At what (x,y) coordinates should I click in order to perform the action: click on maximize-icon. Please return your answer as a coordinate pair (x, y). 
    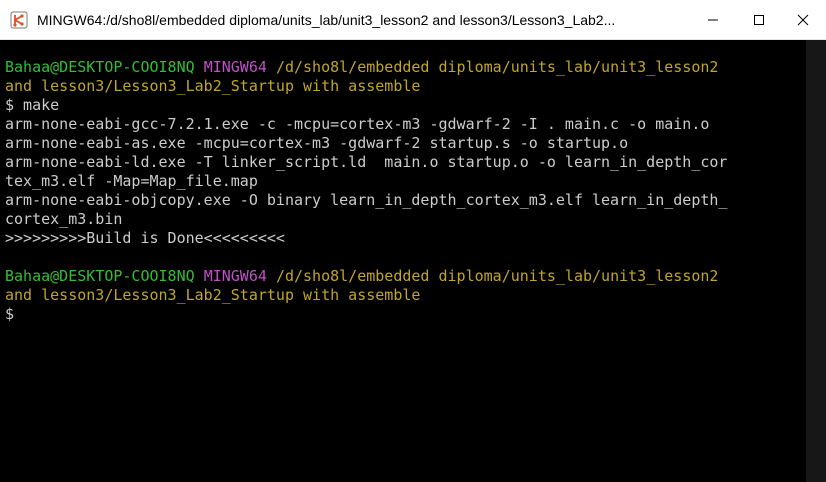
    Looking at the image, I should click on (759, 20).